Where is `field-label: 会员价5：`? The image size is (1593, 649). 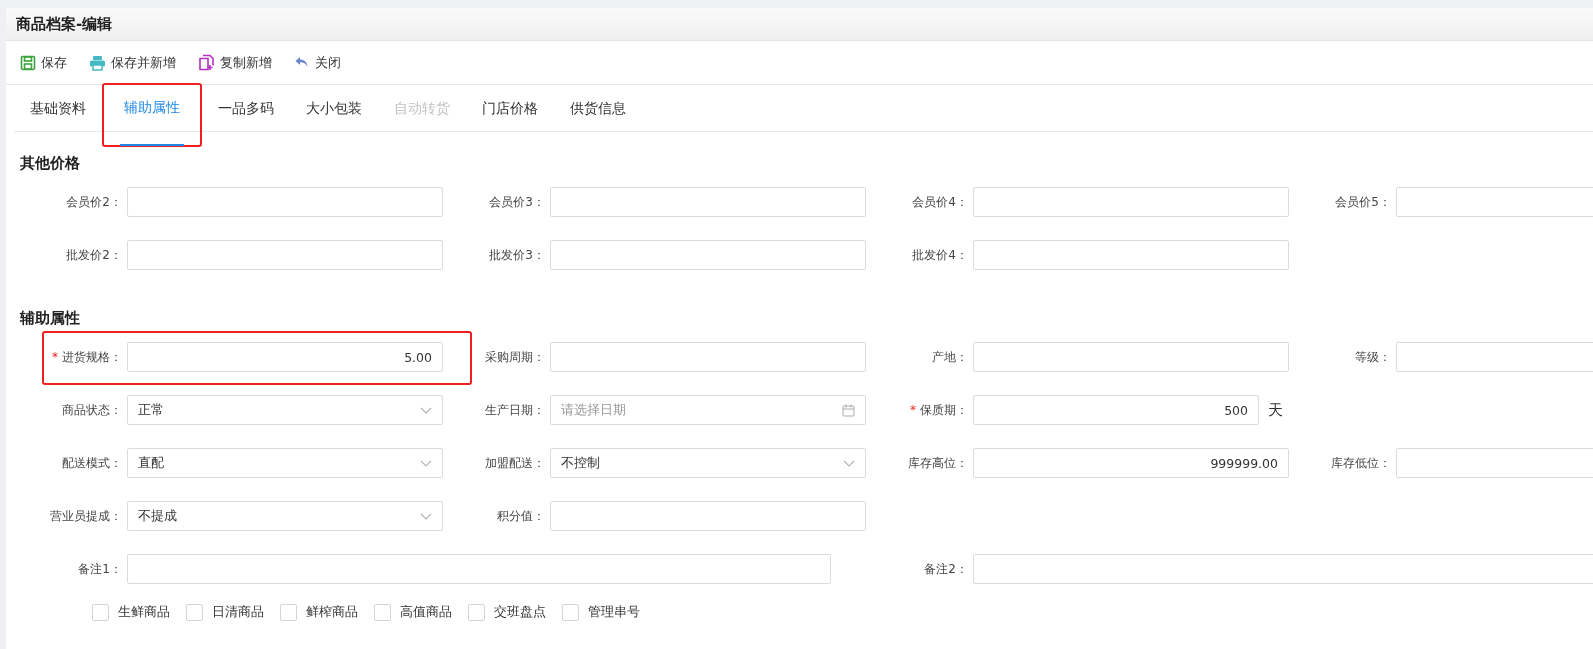
field-label: 会员价5： is located at coordinates (1362, 202).